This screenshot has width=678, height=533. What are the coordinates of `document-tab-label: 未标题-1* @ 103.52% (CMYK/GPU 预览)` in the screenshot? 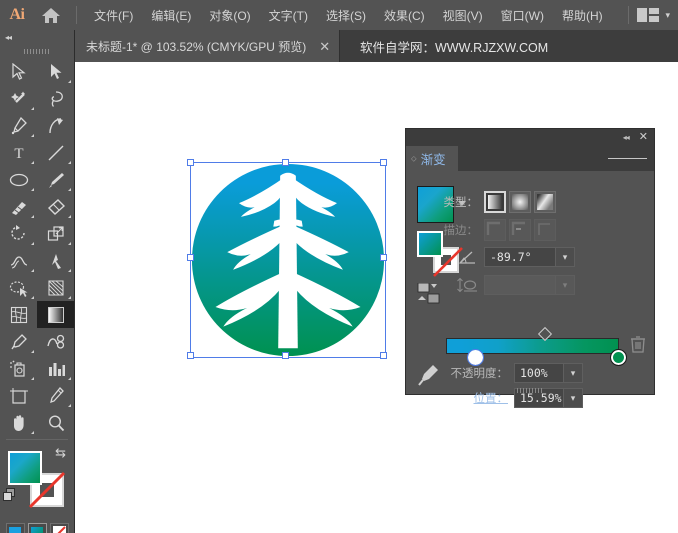 It's located at (196, 46).